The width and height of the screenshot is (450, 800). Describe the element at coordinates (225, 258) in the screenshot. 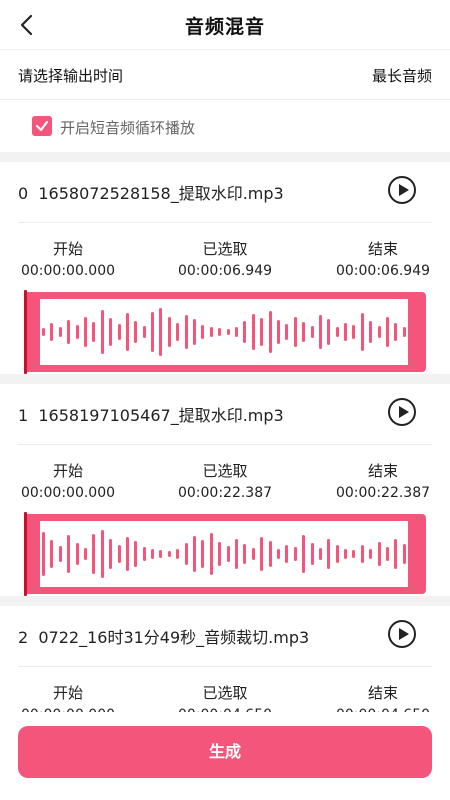

I see `selected-column: 已选取 00:00:06.949` at that location.